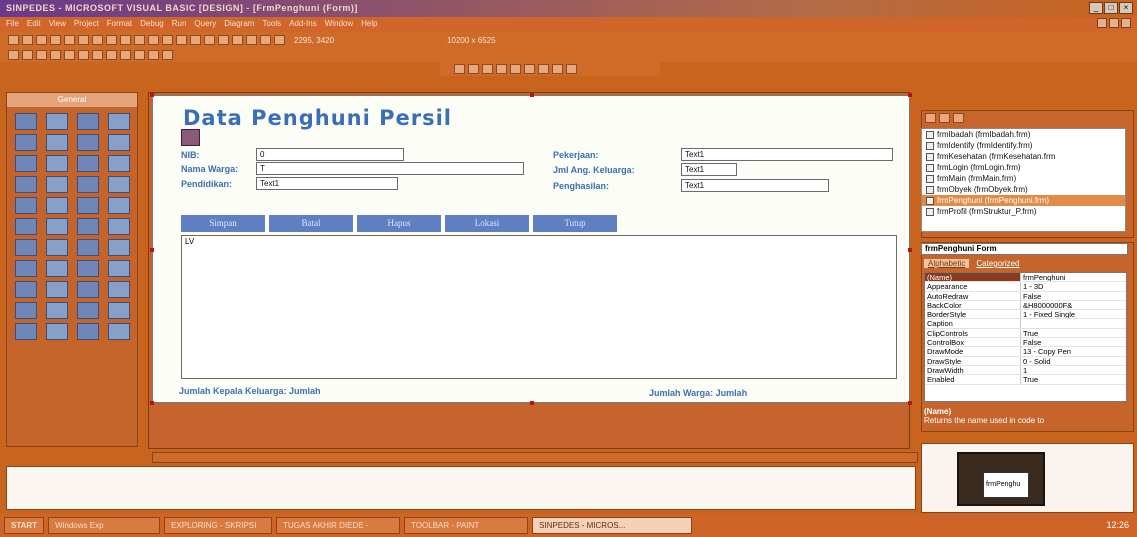 The height and width of the screenshot is (537, 1137). Describe the element at coordinates (26, 121) in the screenshot. I see `pointer-icon` at that location.